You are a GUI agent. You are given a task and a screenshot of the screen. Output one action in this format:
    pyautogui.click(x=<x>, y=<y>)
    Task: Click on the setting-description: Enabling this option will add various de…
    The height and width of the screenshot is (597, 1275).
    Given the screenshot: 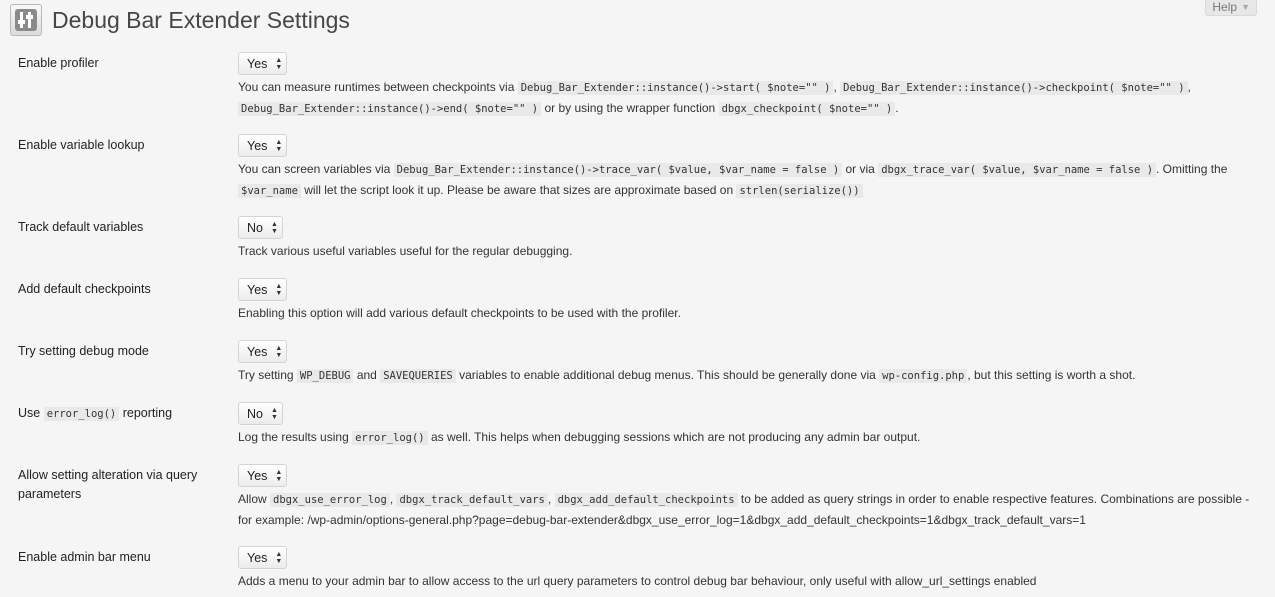 What is the action you would take?
    pyautogui.click(x=750, y=313)
    